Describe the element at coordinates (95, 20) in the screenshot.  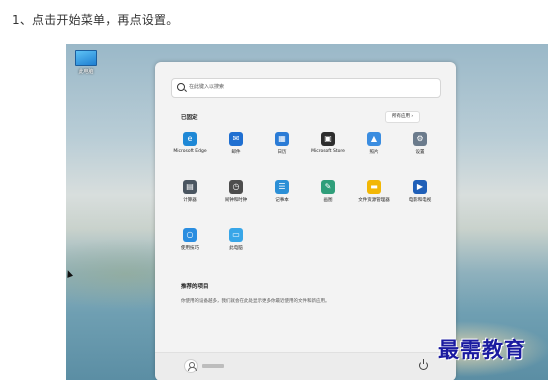
I see `instruction-text: 1、点击开始菜单，再点设置。` at that location.